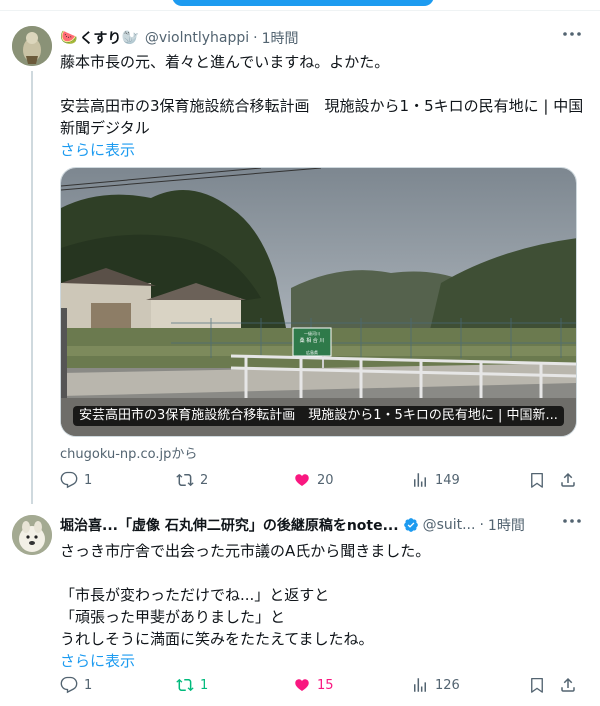 The height and width of the screenshot is (706, 600). I want to click on repost-active-icon, so click(185, 685).